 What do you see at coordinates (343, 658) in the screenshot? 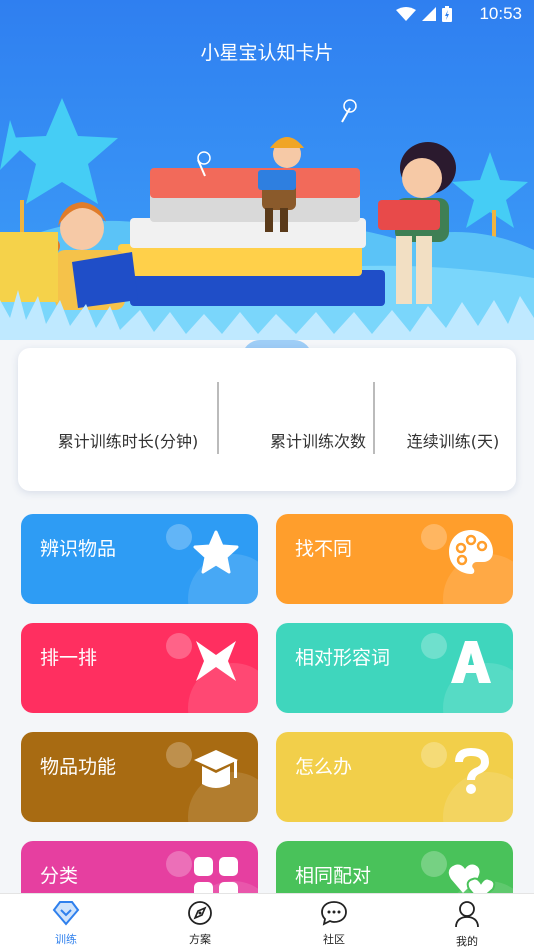
I see `tile-label: 相对形容词` at bounding box center [343, 658].